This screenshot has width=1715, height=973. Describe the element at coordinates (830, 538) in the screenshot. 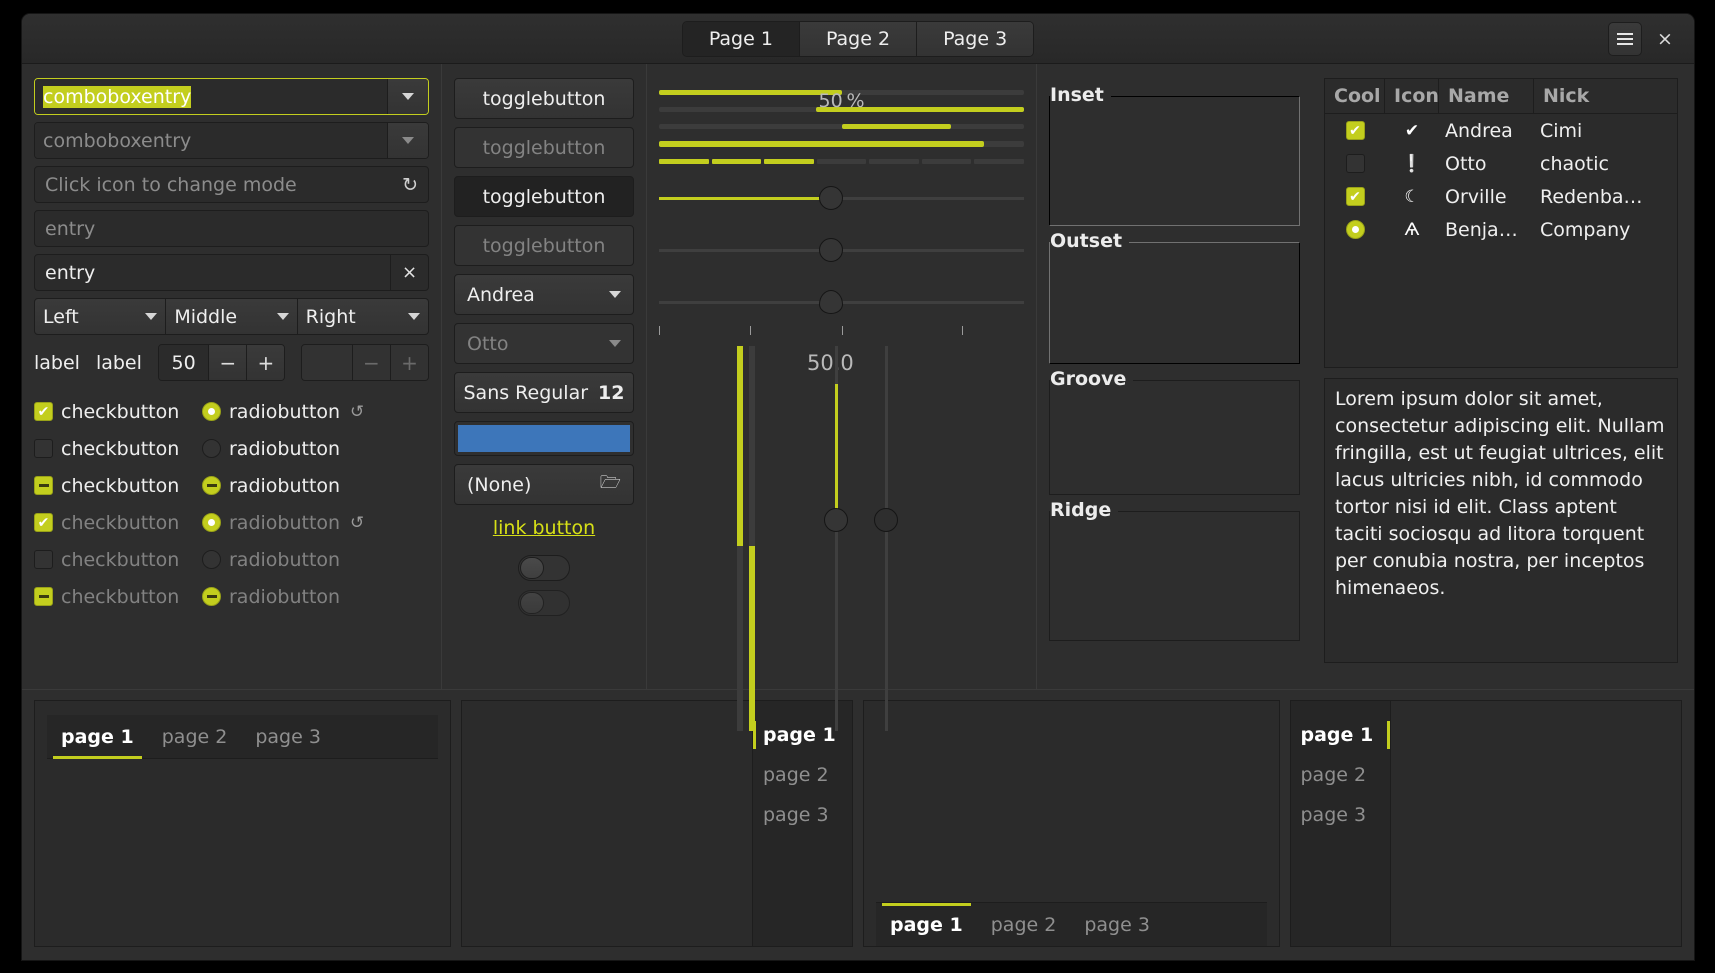

I see `vertical-scale-1: 50.0` at that location.